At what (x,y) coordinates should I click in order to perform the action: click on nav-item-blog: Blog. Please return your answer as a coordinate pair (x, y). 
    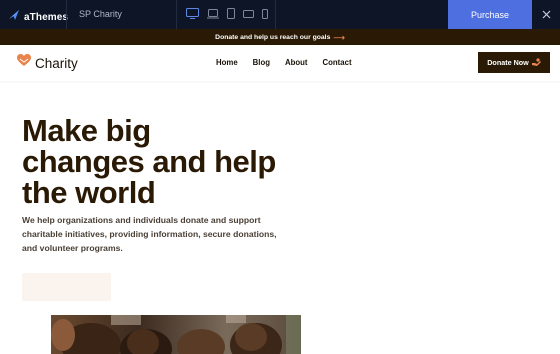
    Looking at the image, I should click on (261, 62).